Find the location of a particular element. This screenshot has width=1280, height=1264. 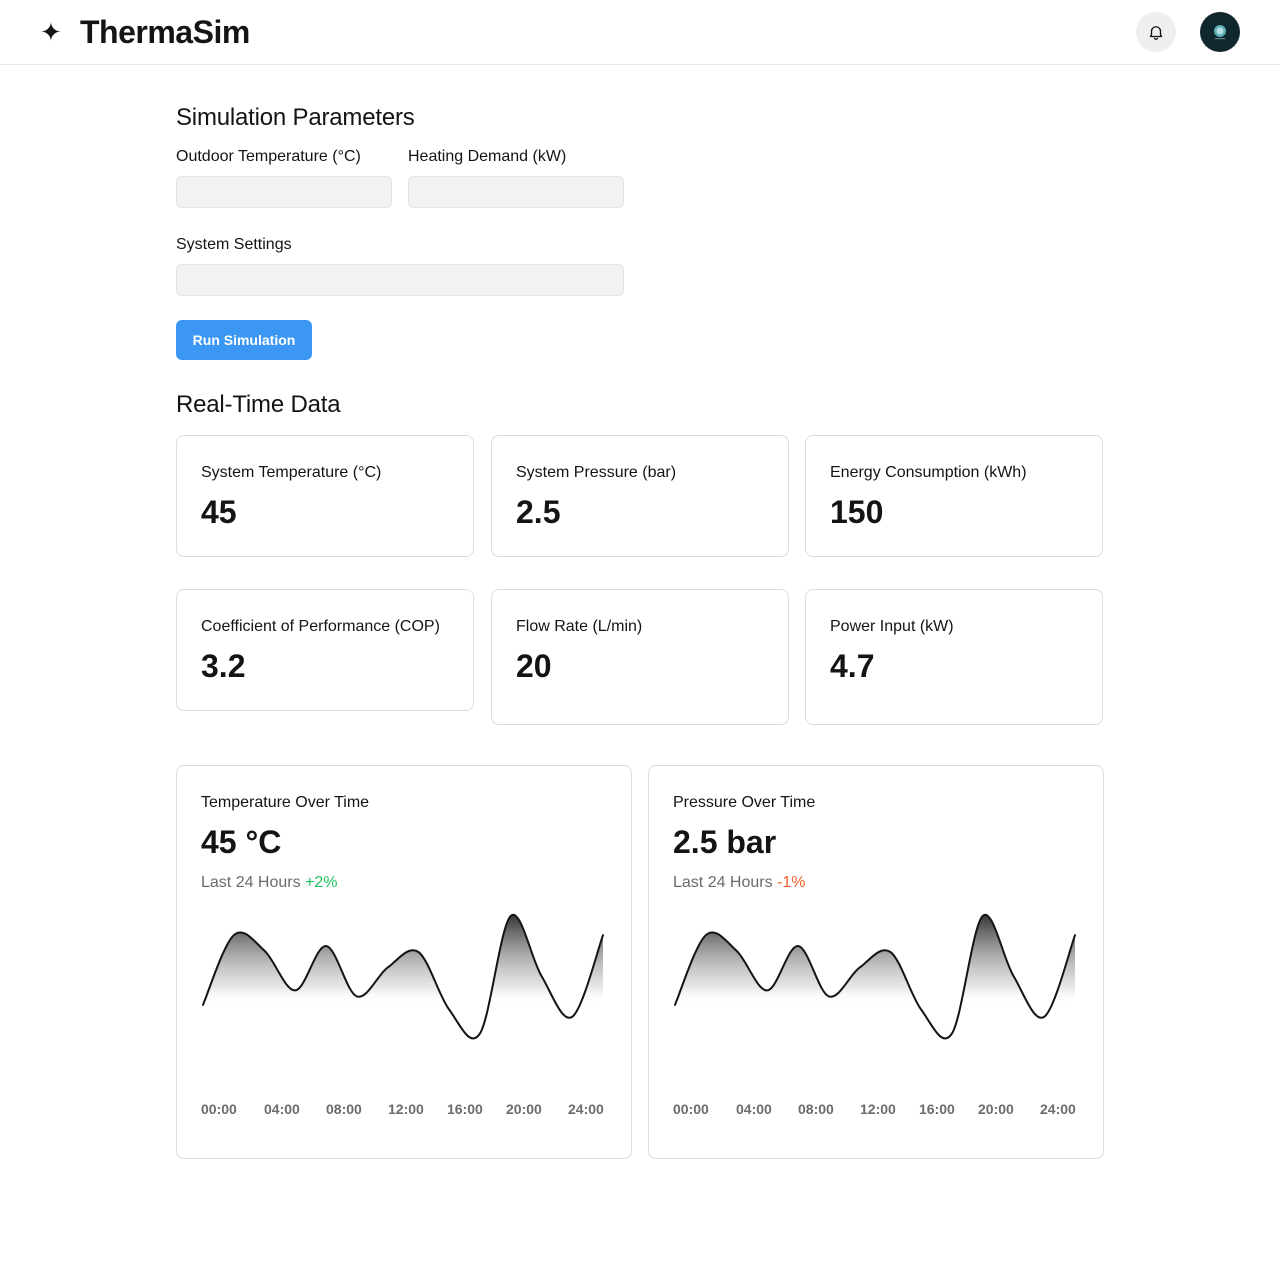

run-simulation-button: Run Simulation is located at coordinates (244, 340).